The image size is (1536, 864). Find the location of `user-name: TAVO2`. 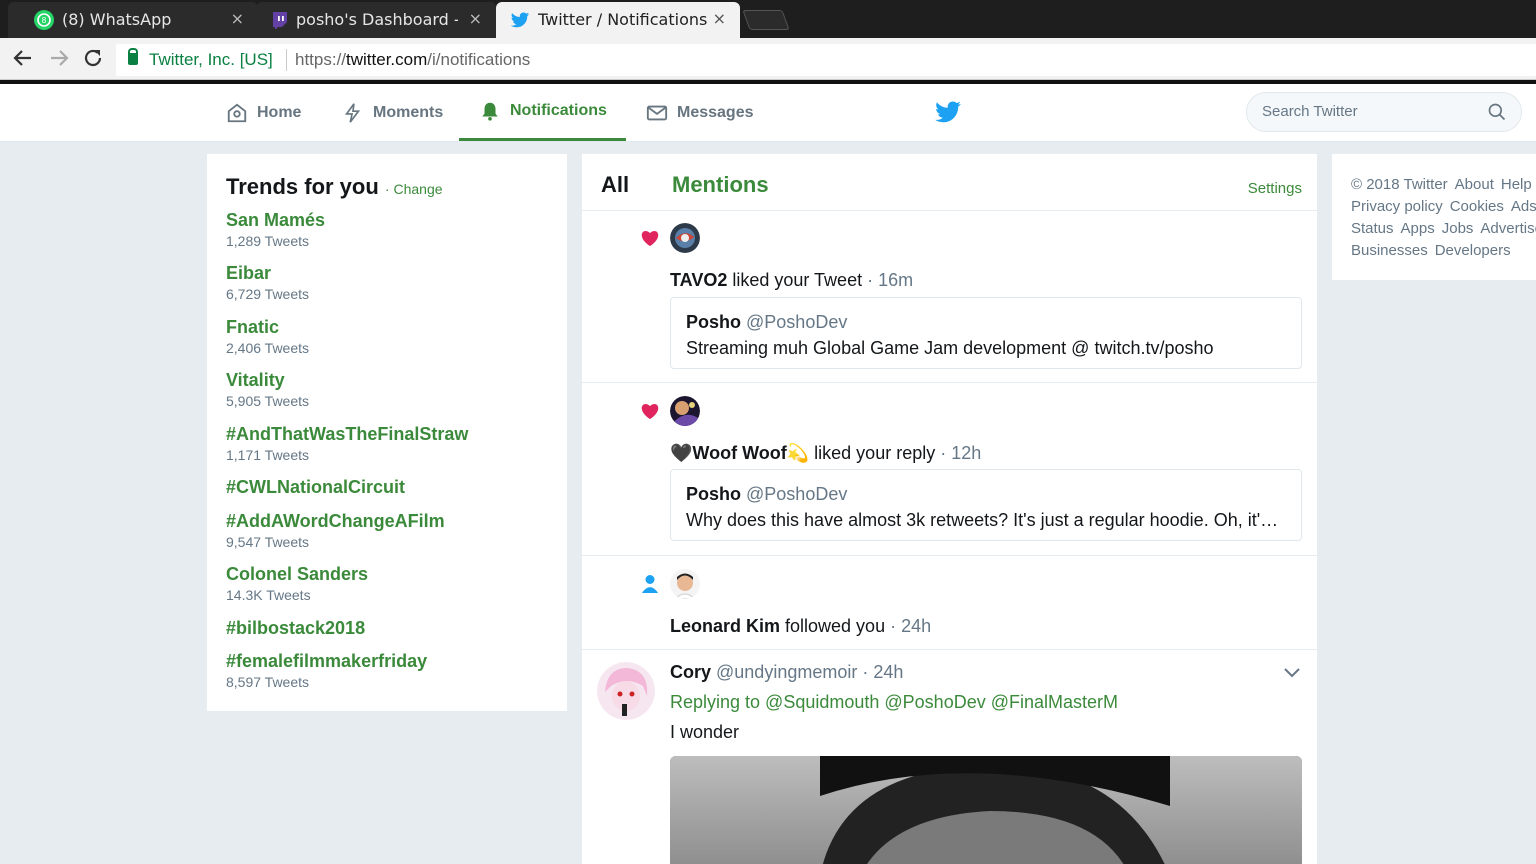

user-name: TAVO2 is located at coordinates (698, 280).